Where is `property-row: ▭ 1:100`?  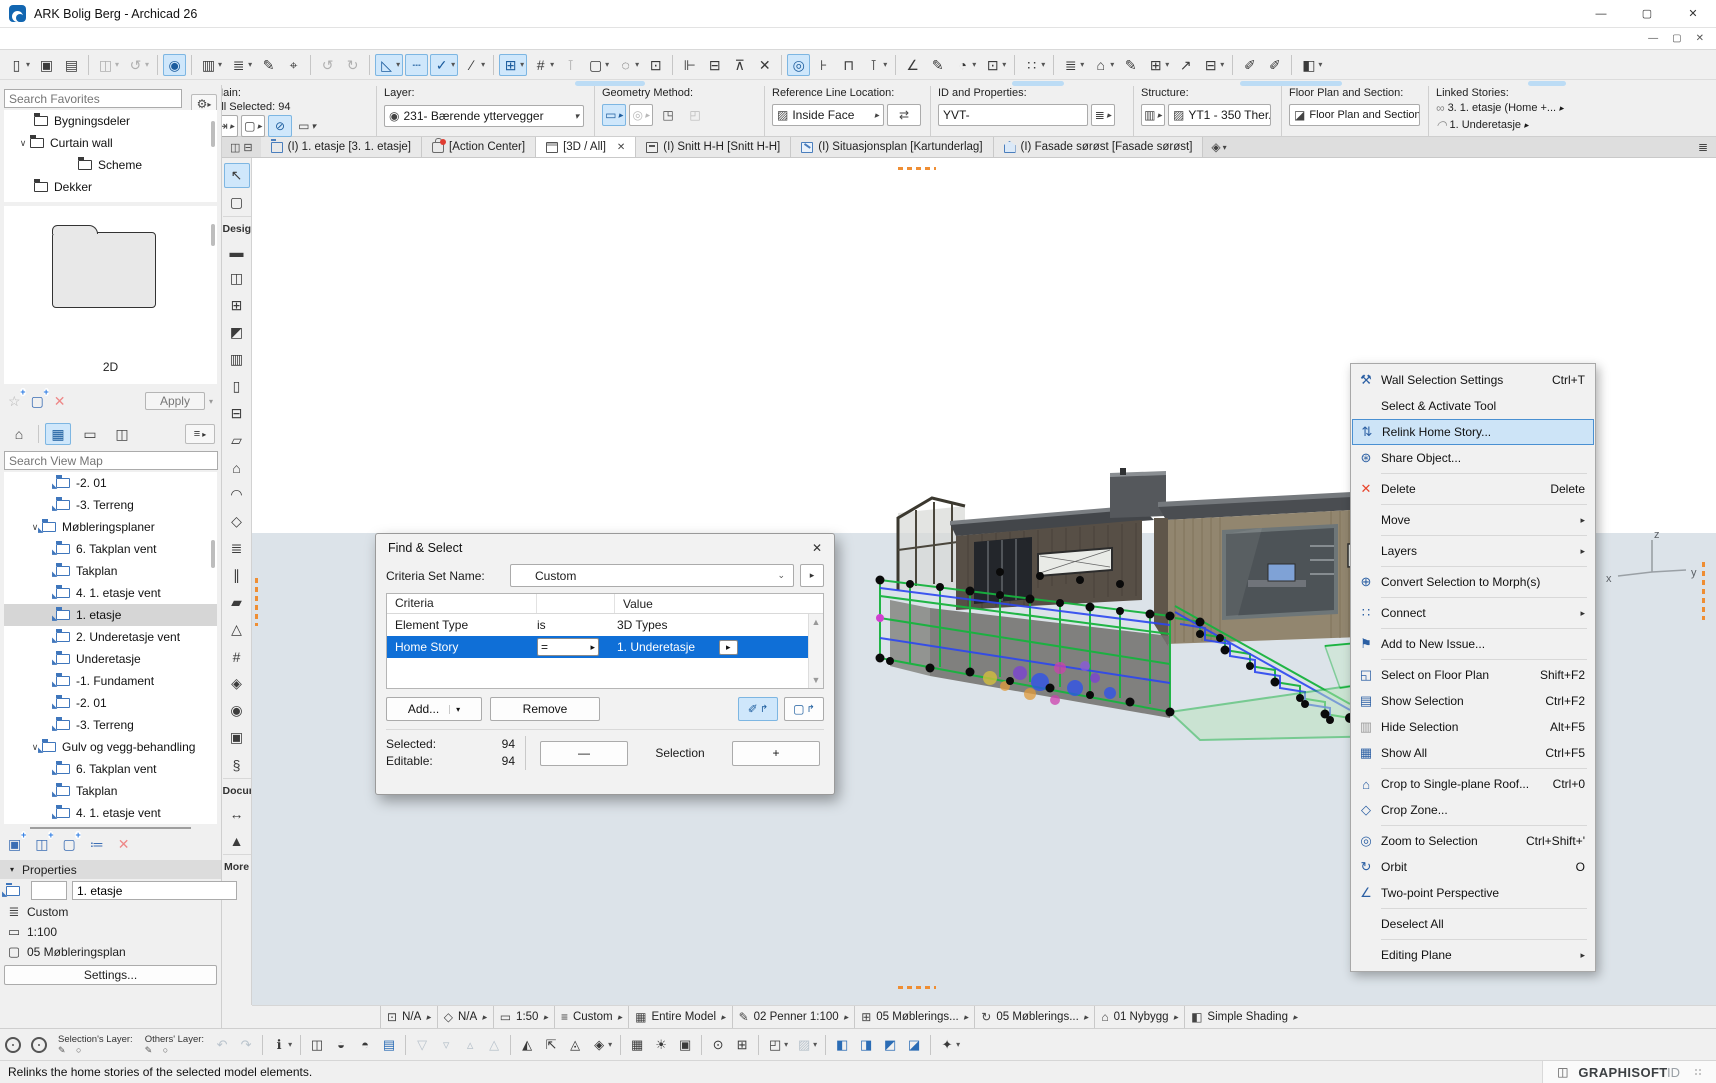 property-row: ▭ 1:100 is located at coordinates (110, 932).